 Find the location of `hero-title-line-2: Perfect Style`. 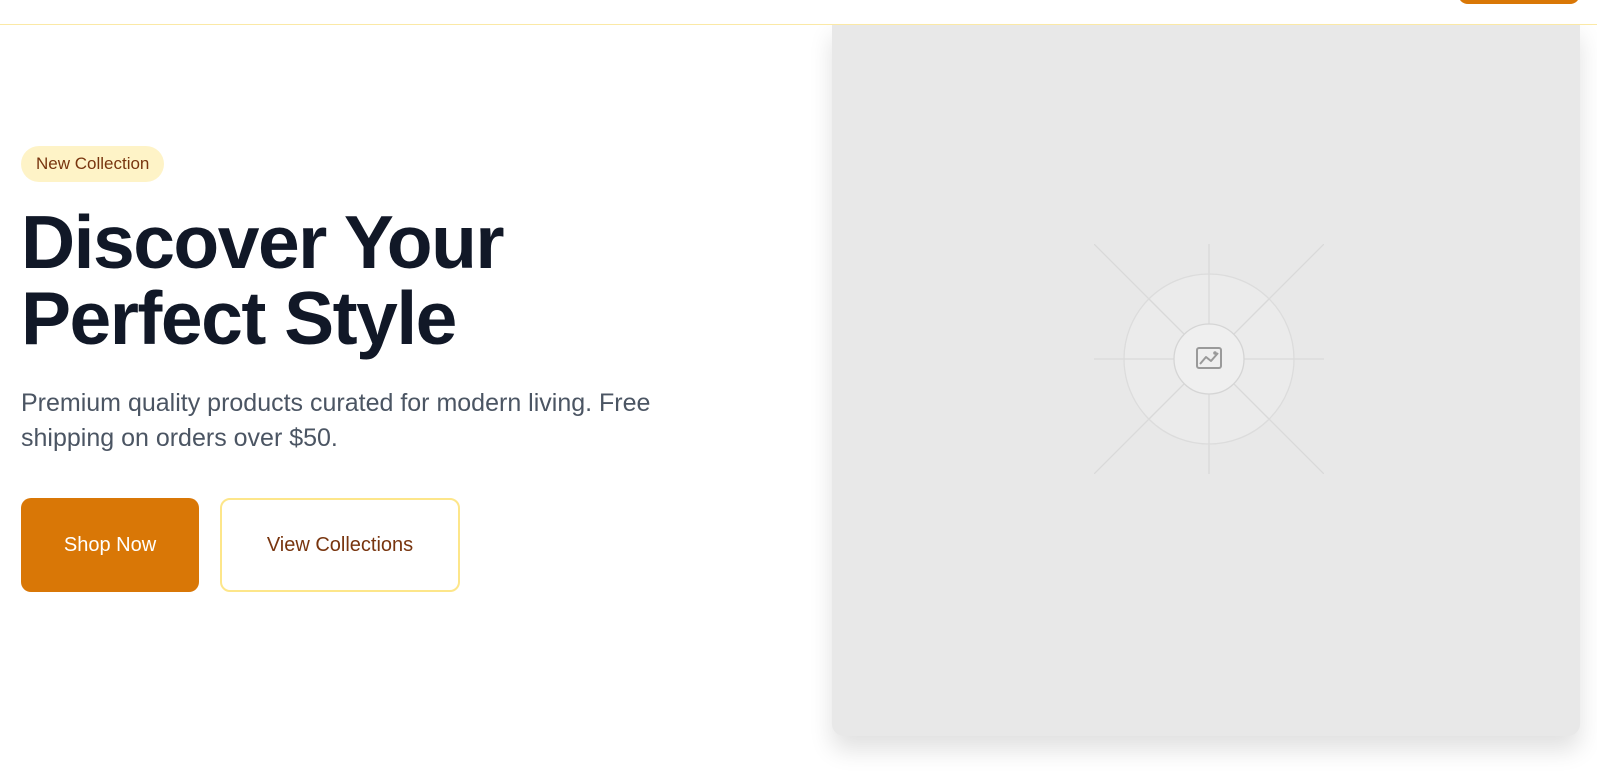

hero-title-line-2: Perfect Style is located at coordinates (239, 318).